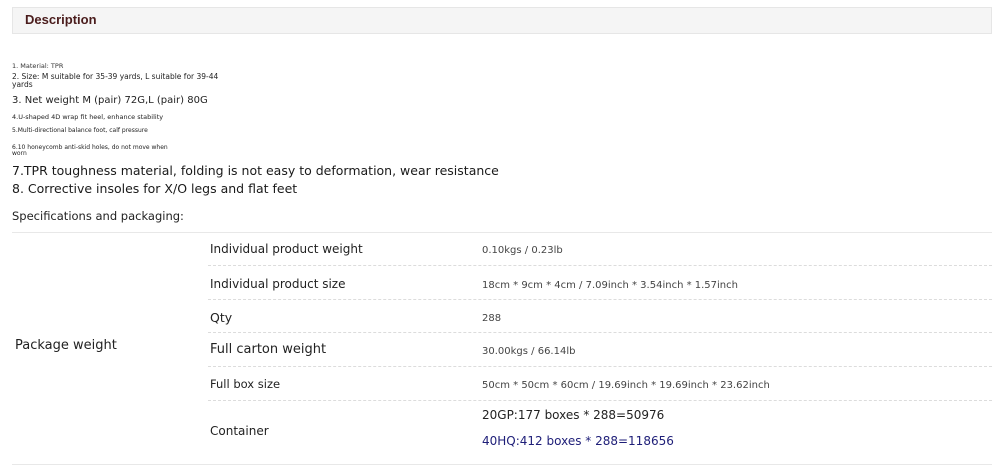 The height and width of the screenshot is (471, 1007). Describe the element at coordinates (600, 316) in the screenshot. I see `table-row: Qty 288` at that location.